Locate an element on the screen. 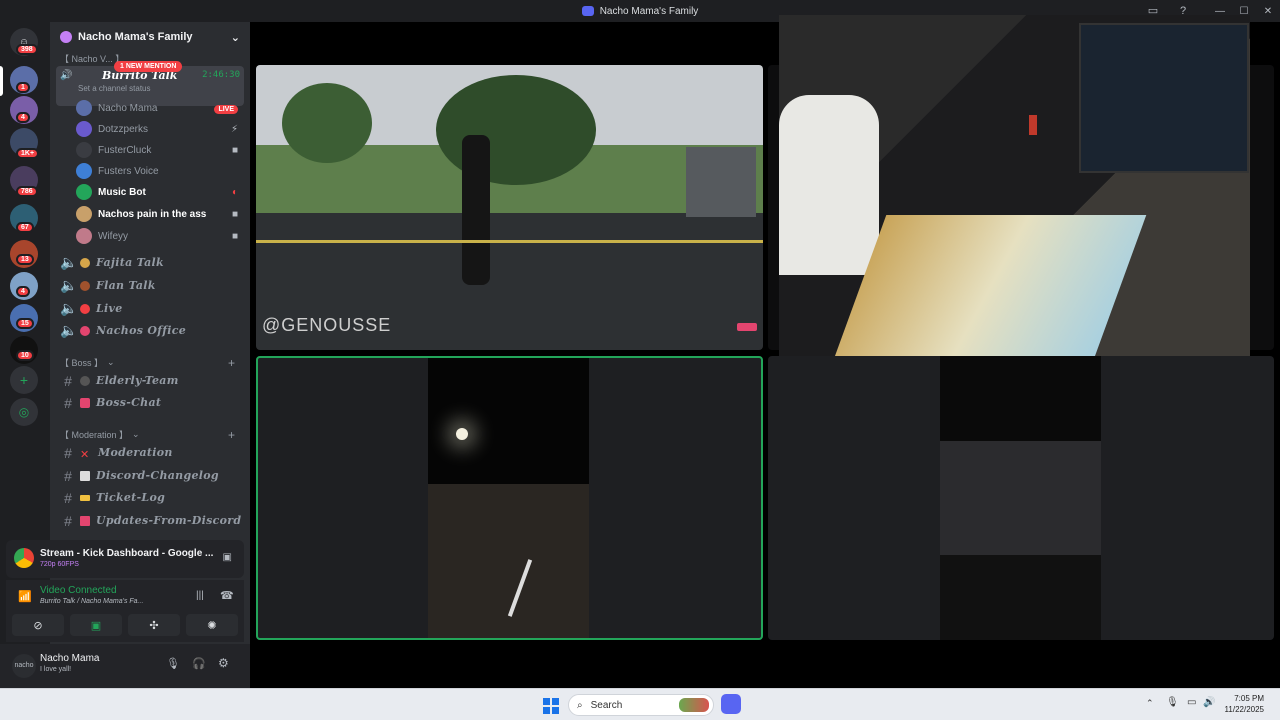 This screenshot has width=1280, height=720. badge: 4 is located at coordinates (23, 117).